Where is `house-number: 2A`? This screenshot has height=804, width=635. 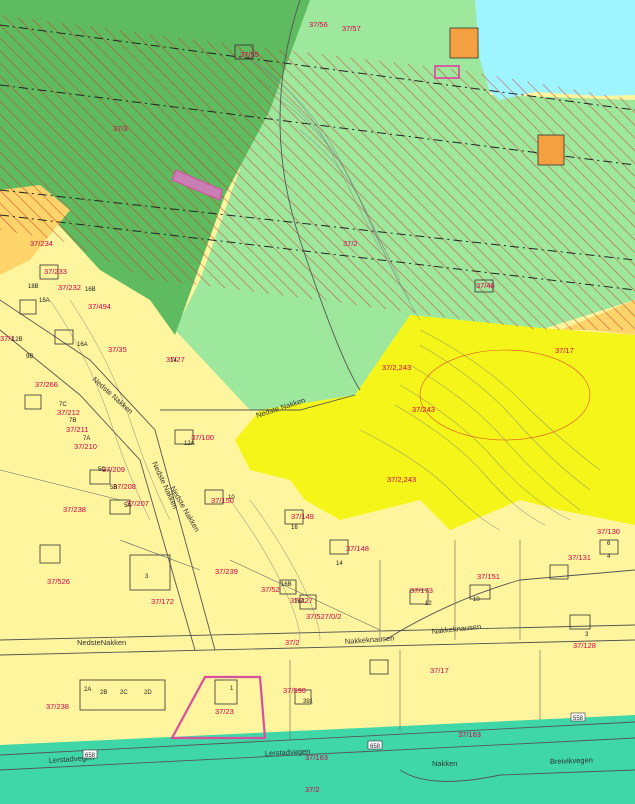
house-number: 2A is located at coordinates (87, 690).